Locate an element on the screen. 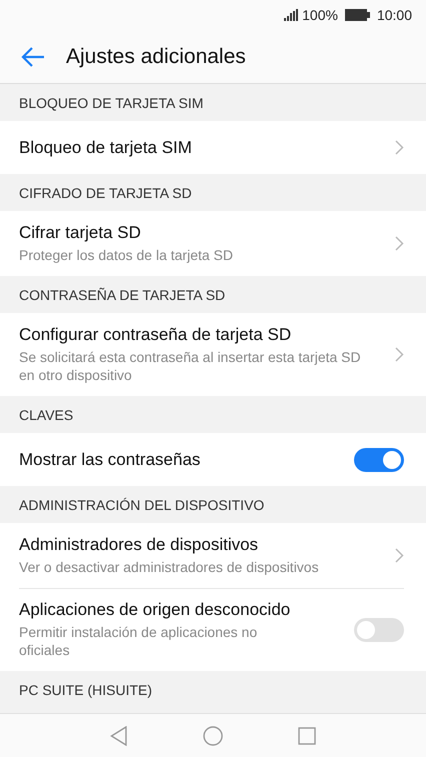 The width and height of the screenshot is (426, 757). item-title: Bloqueo de tarjeta SIM is located at coordinates (106, 148).